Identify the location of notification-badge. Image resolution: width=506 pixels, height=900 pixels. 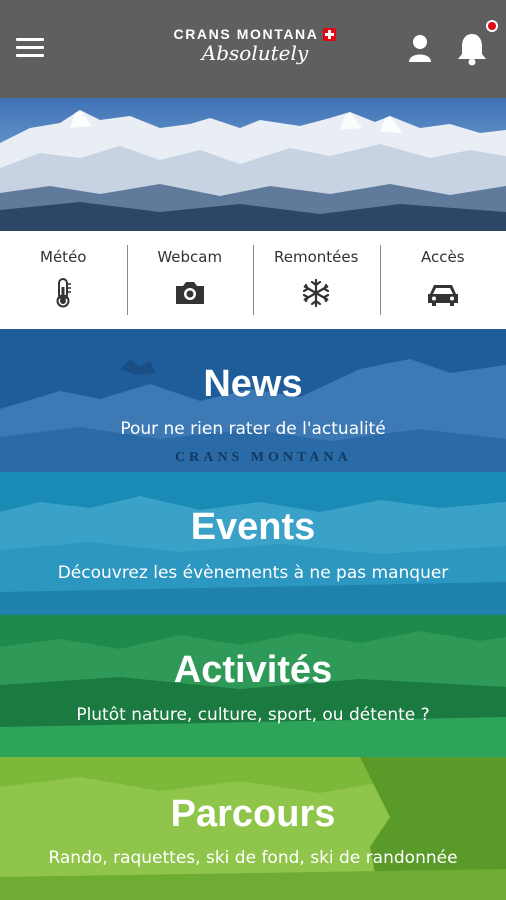
(492, 26).